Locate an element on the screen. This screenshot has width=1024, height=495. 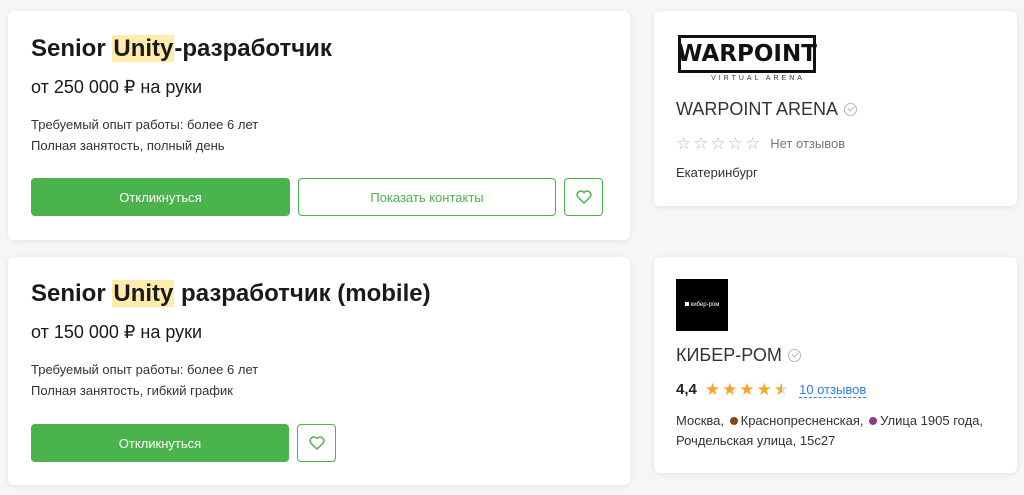
metro-station: Краснопресненская, is located at coordinates (802, 420).